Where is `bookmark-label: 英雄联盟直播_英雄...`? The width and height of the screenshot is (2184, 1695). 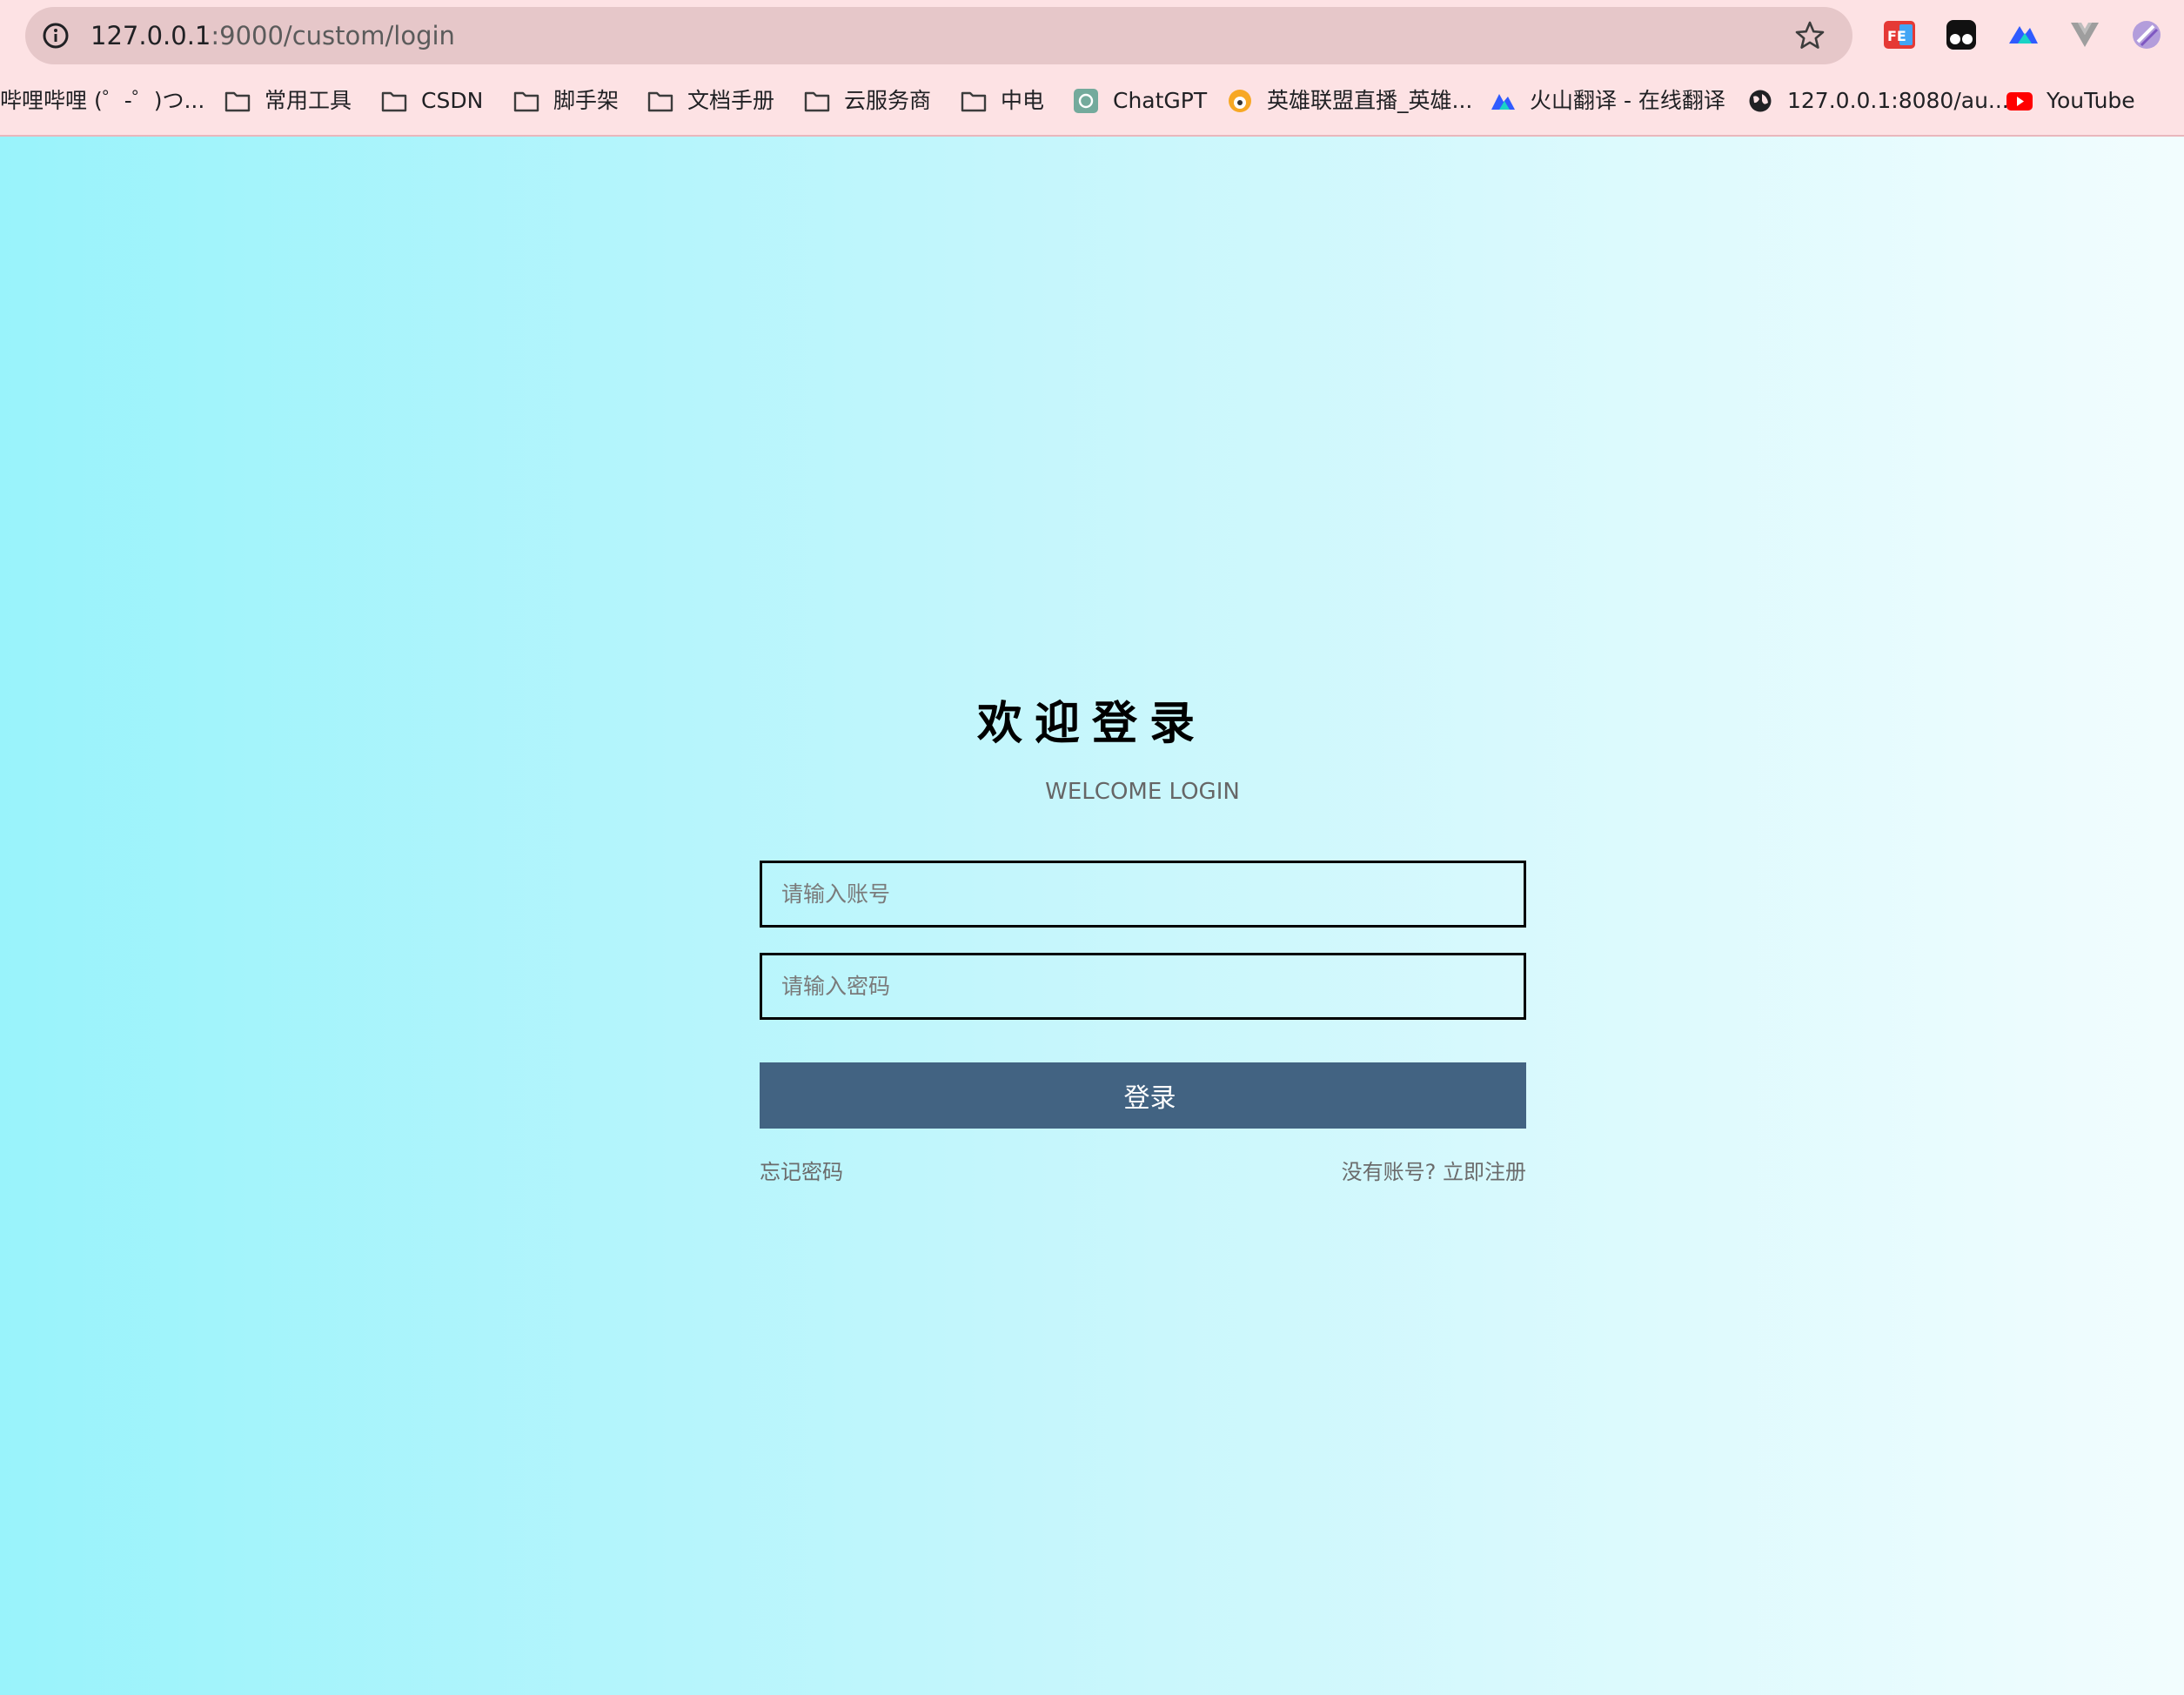
bookmark-label: 英雄联盟直播_英雄... is located at coordinates (1370, 100).